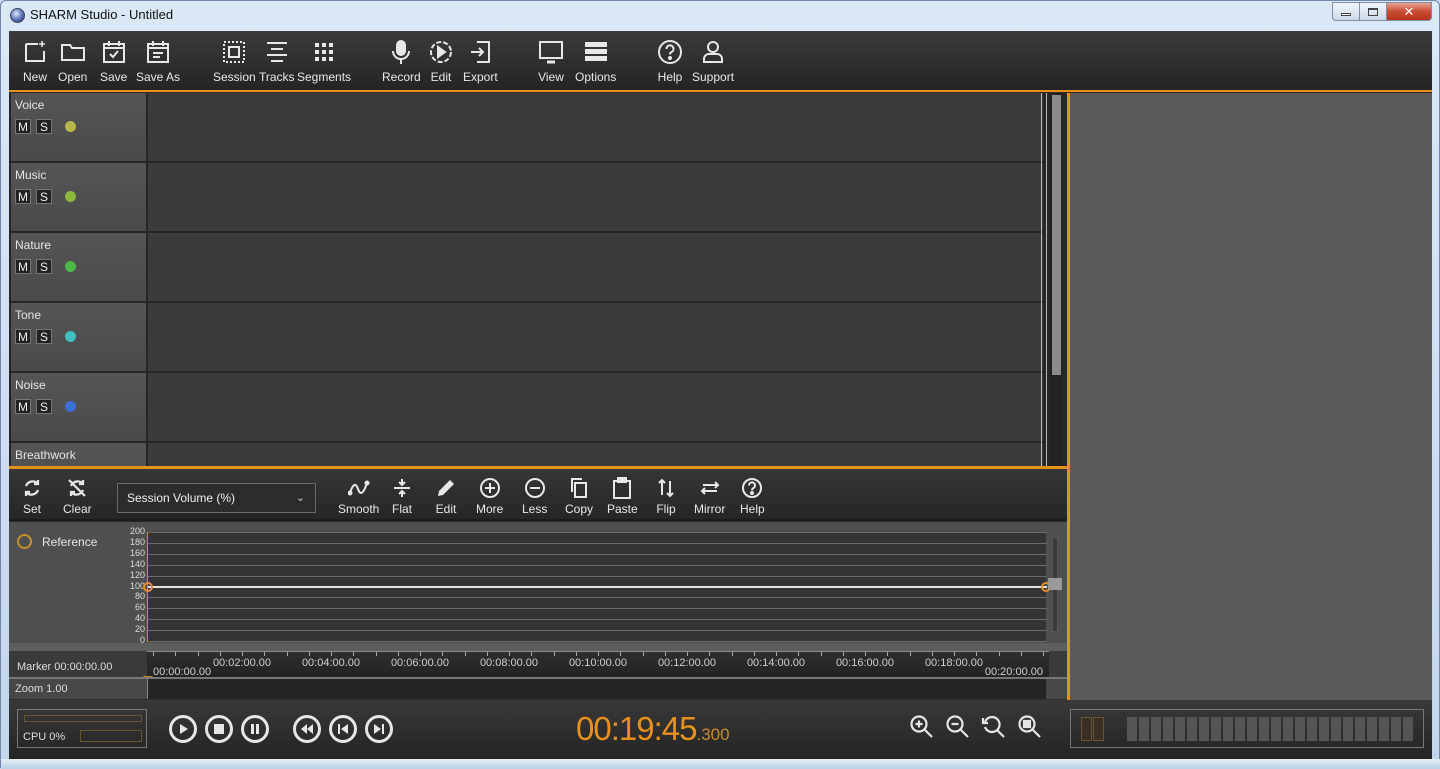 This screenshot has width=1440, height=769. What do you see at coordinates (1204, 729) in the screenshot?
I see `meter-cell` at bounding box center [1204, 729].